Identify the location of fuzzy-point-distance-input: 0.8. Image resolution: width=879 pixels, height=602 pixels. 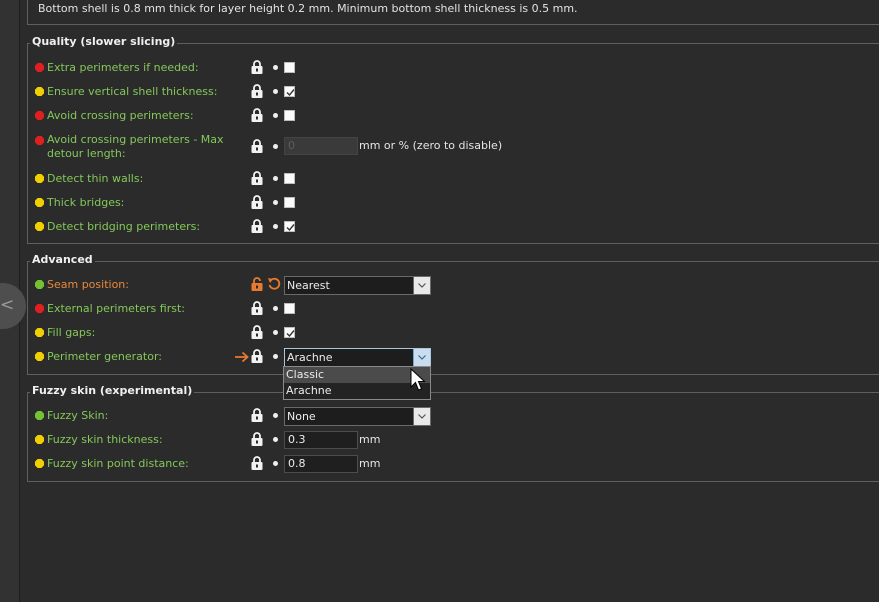
(321, 464).